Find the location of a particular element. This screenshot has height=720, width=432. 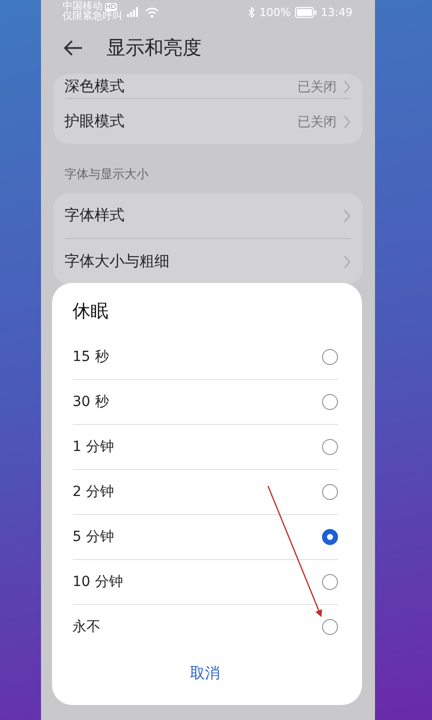

battery-icon is located at coordinates (305, 12).